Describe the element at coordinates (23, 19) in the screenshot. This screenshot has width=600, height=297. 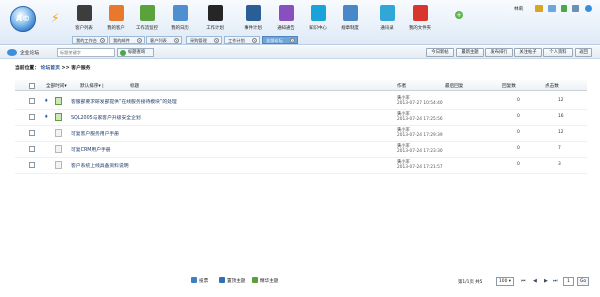
I see `app-logo: A©` at that location.